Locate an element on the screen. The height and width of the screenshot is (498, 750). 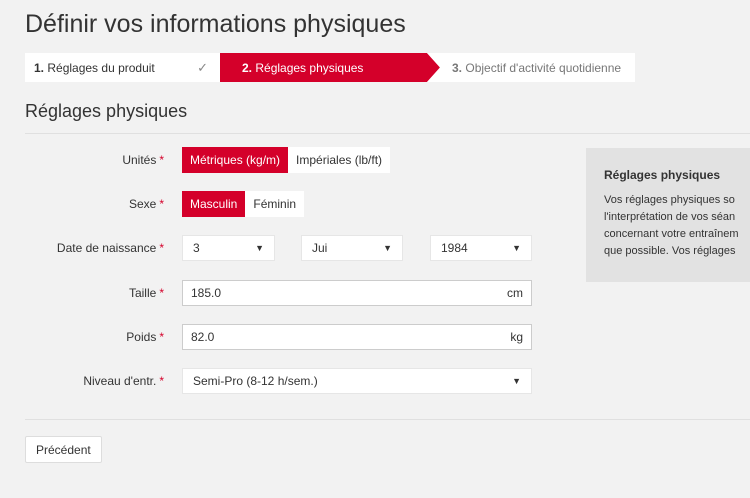
section-title: Réglages physiques is located at coordinates (106, 111).